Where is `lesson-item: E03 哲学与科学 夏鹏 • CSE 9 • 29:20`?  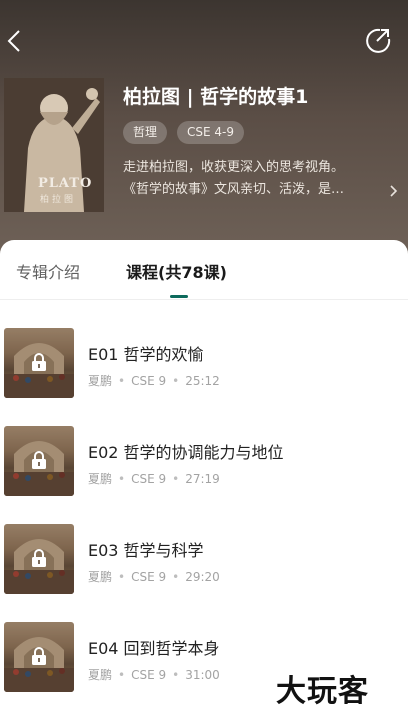 lesson-item: E03 哲学与科学 夏鹏 • CSE 9 • 29:20 is located at coordinates (204, 560).